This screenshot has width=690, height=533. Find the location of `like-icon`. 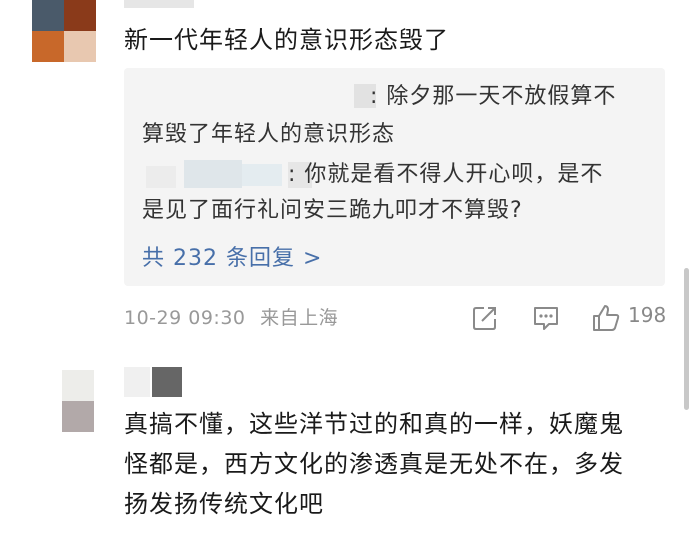

like-icon is located at coordinates (606, 318).